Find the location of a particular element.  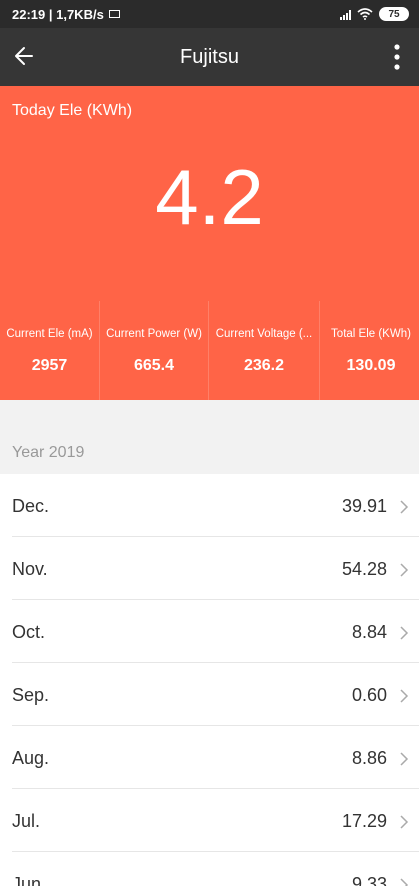

battery-icon: 75 is located at coordinates (394, 14).